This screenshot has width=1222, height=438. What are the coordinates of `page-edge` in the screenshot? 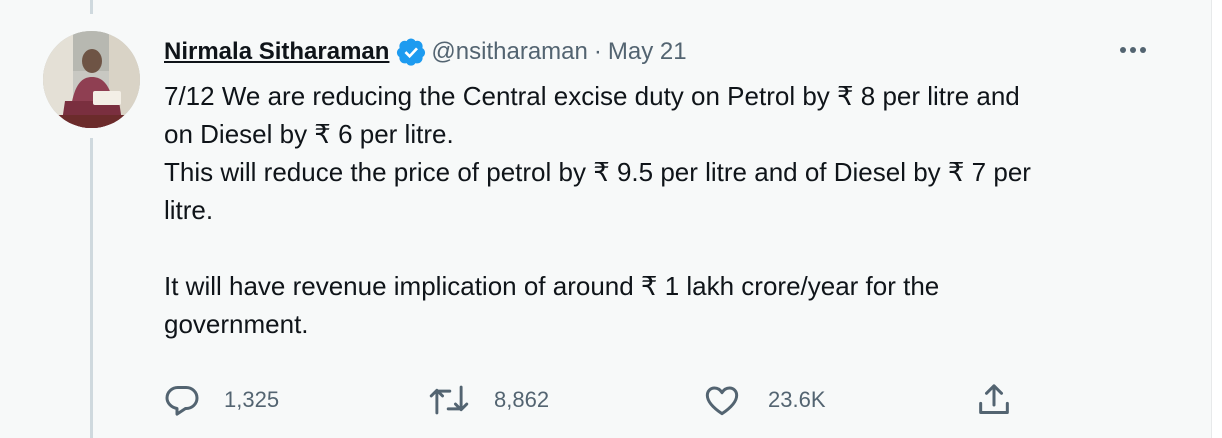 It's located at (1216, 219).